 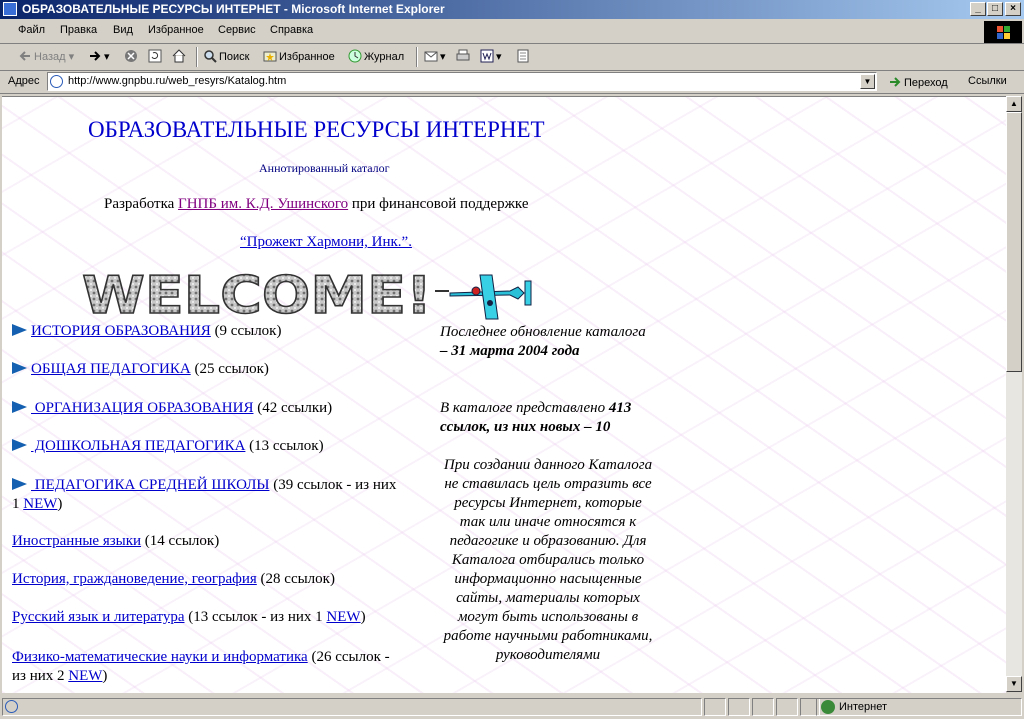 I want to click on category-count: (14 ссылок), so click(x=180, y=541).